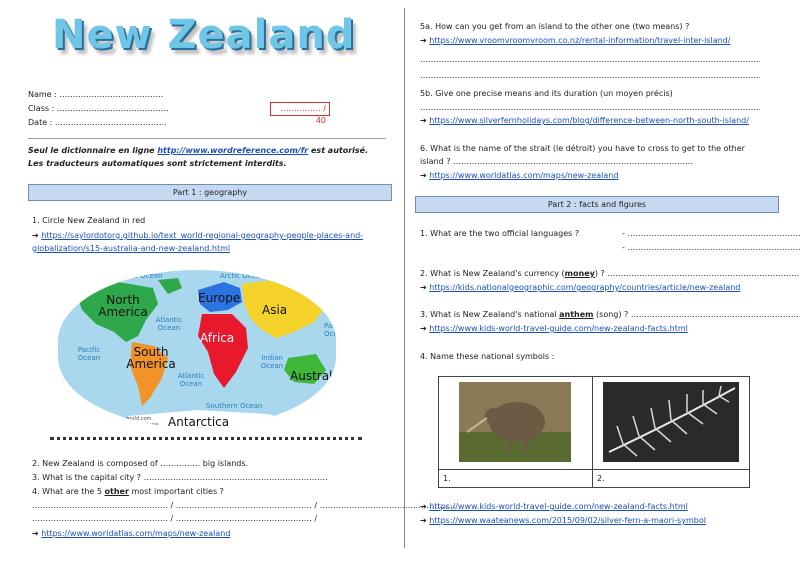 The image size is (800, 565). What do you see at coordinates (671, 478) in the screenshot?
I see `symbol-2-answer: 2.` at bounding box center [671, 478].